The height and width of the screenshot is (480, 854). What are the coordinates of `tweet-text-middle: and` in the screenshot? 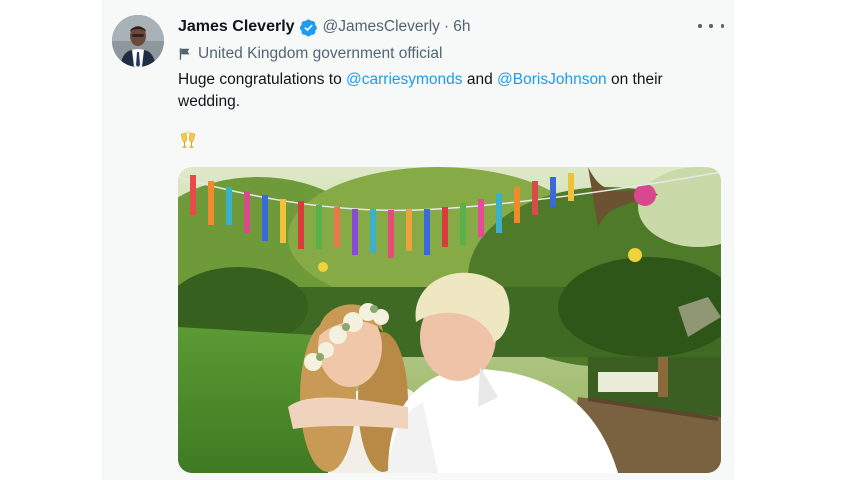 It's located at (480, 79).